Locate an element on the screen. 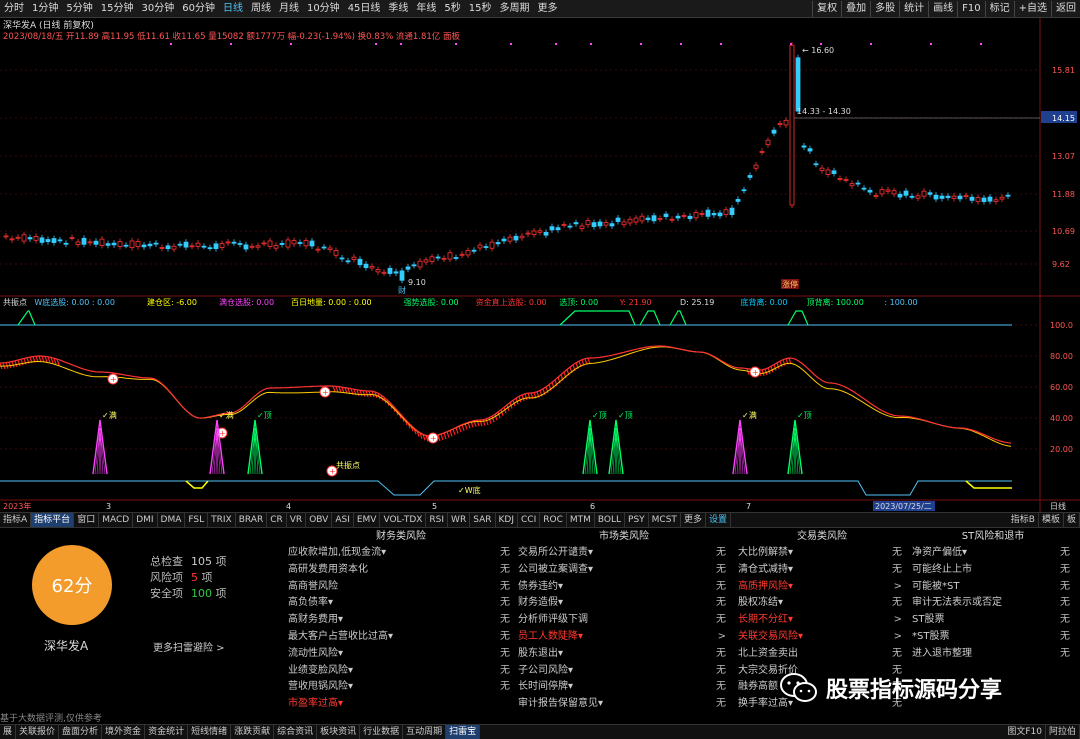 Image resolution: width=1080 pixels, height=739 pixels. timeframe-tab: 1分钟 is located at coordinates (45, 9).